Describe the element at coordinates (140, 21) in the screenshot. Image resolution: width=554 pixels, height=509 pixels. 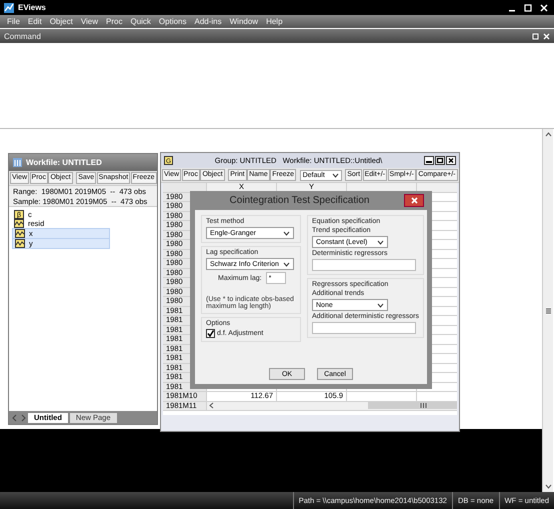
I see `menu-item: Quick` at that location.